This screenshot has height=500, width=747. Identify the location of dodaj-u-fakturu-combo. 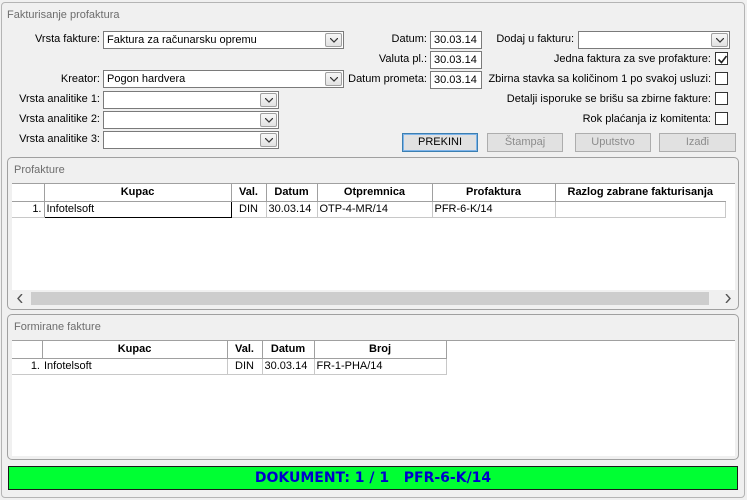
(654, 40).